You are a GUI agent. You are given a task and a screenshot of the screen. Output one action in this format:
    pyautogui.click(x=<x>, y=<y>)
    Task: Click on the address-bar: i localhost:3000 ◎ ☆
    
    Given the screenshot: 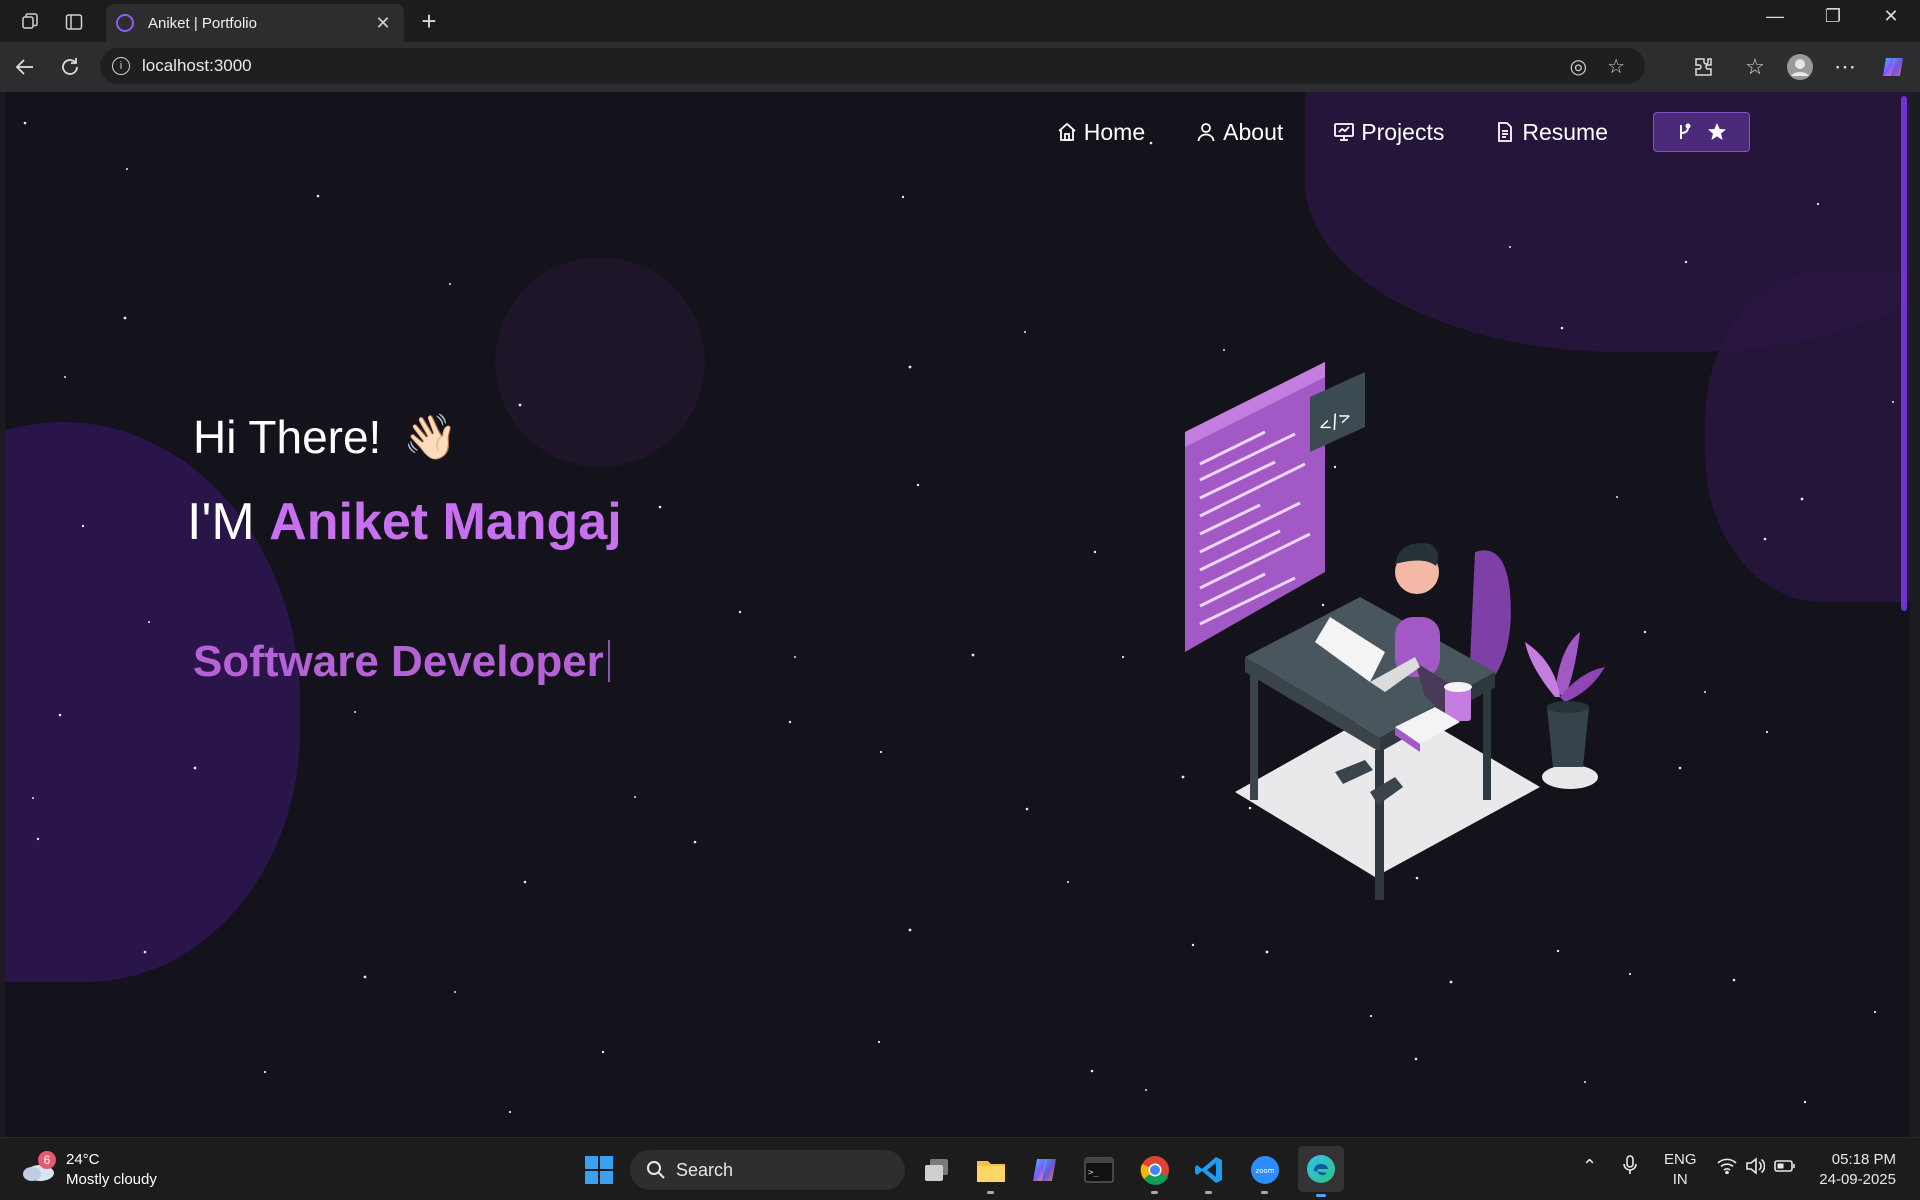 What is the action you would take?
    pyautogui.click(x=872, y=66)
    